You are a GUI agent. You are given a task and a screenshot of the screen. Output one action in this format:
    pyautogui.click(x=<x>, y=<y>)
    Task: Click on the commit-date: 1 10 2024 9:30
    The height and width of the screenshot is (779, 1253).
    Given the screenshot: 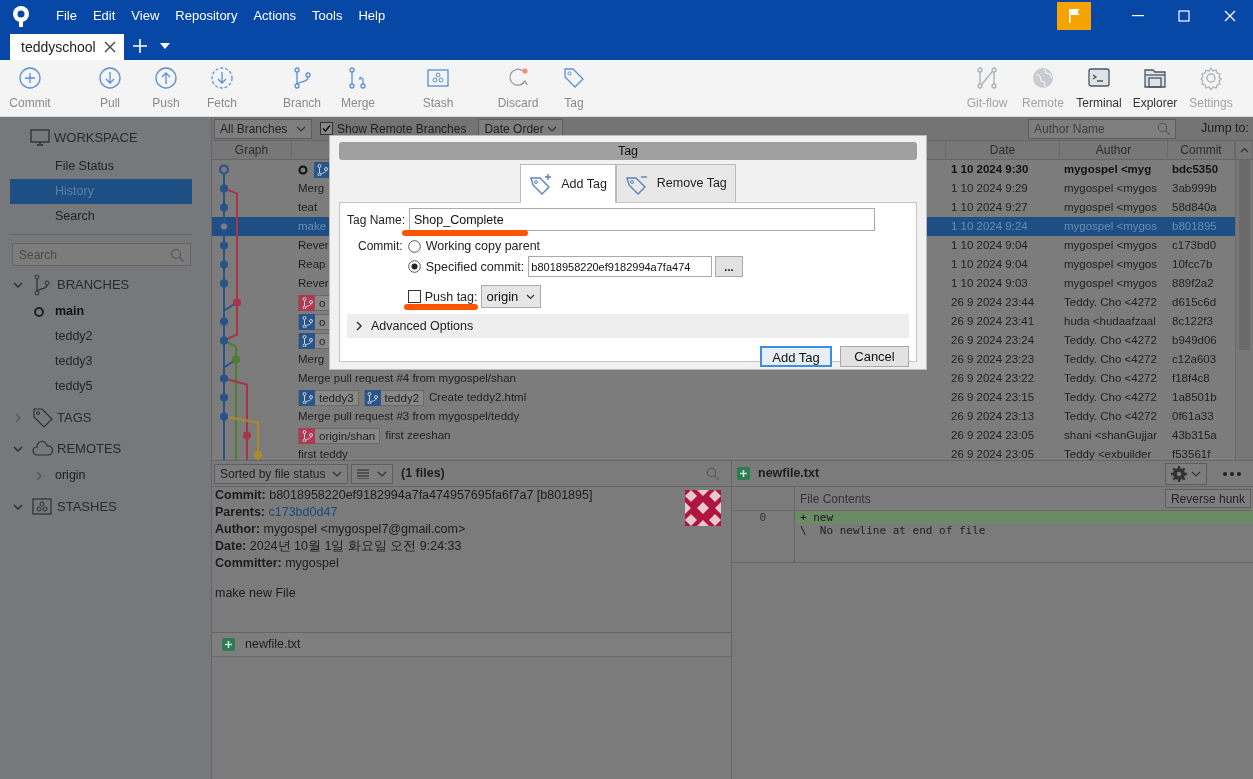 What is the action you would take?
    pyautogui.click(x=990, y=169)
    